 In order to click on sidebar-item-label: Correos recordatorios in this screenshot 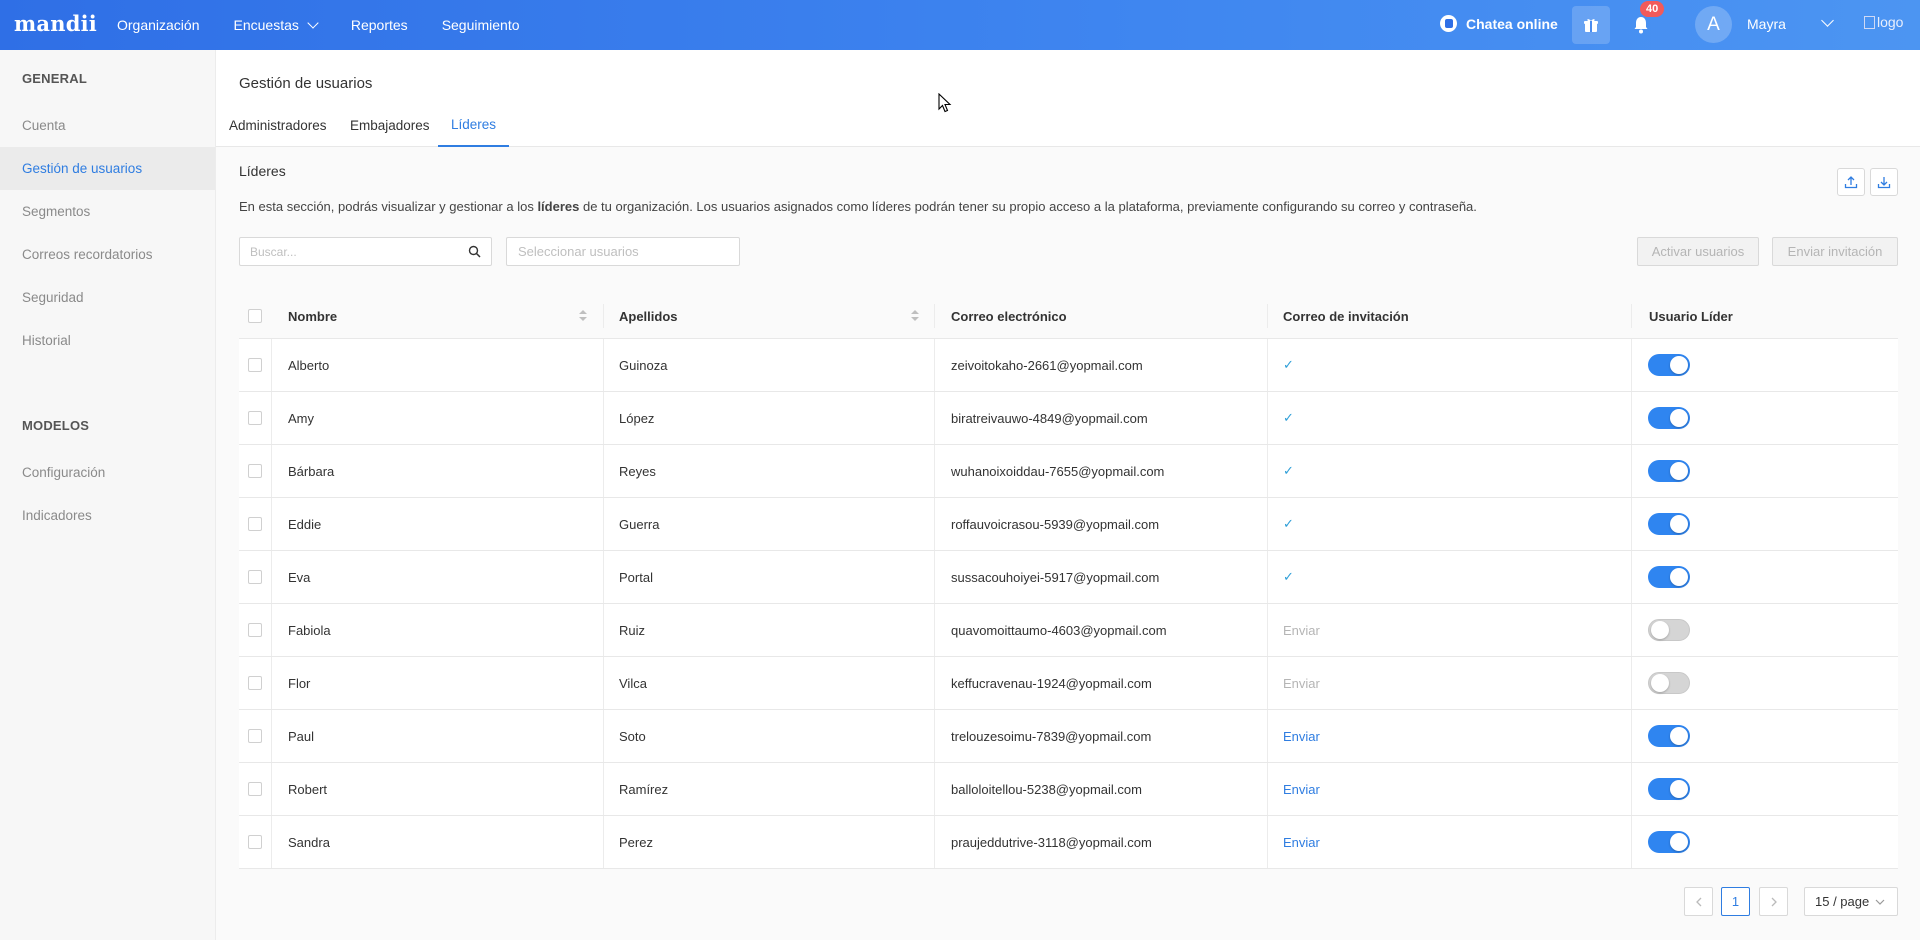, I will do `click(87, 254)`.